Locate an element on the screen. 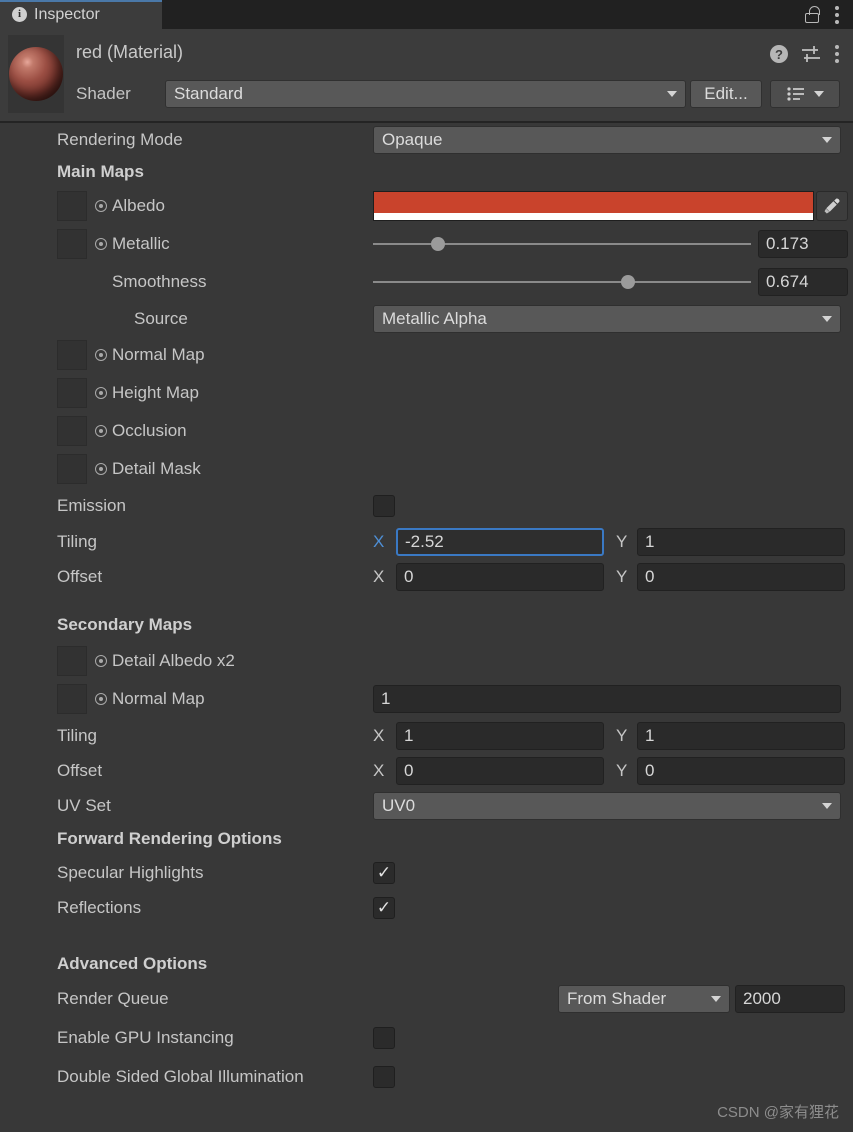  emission-label: Emission is located at coordinates (91, 505).